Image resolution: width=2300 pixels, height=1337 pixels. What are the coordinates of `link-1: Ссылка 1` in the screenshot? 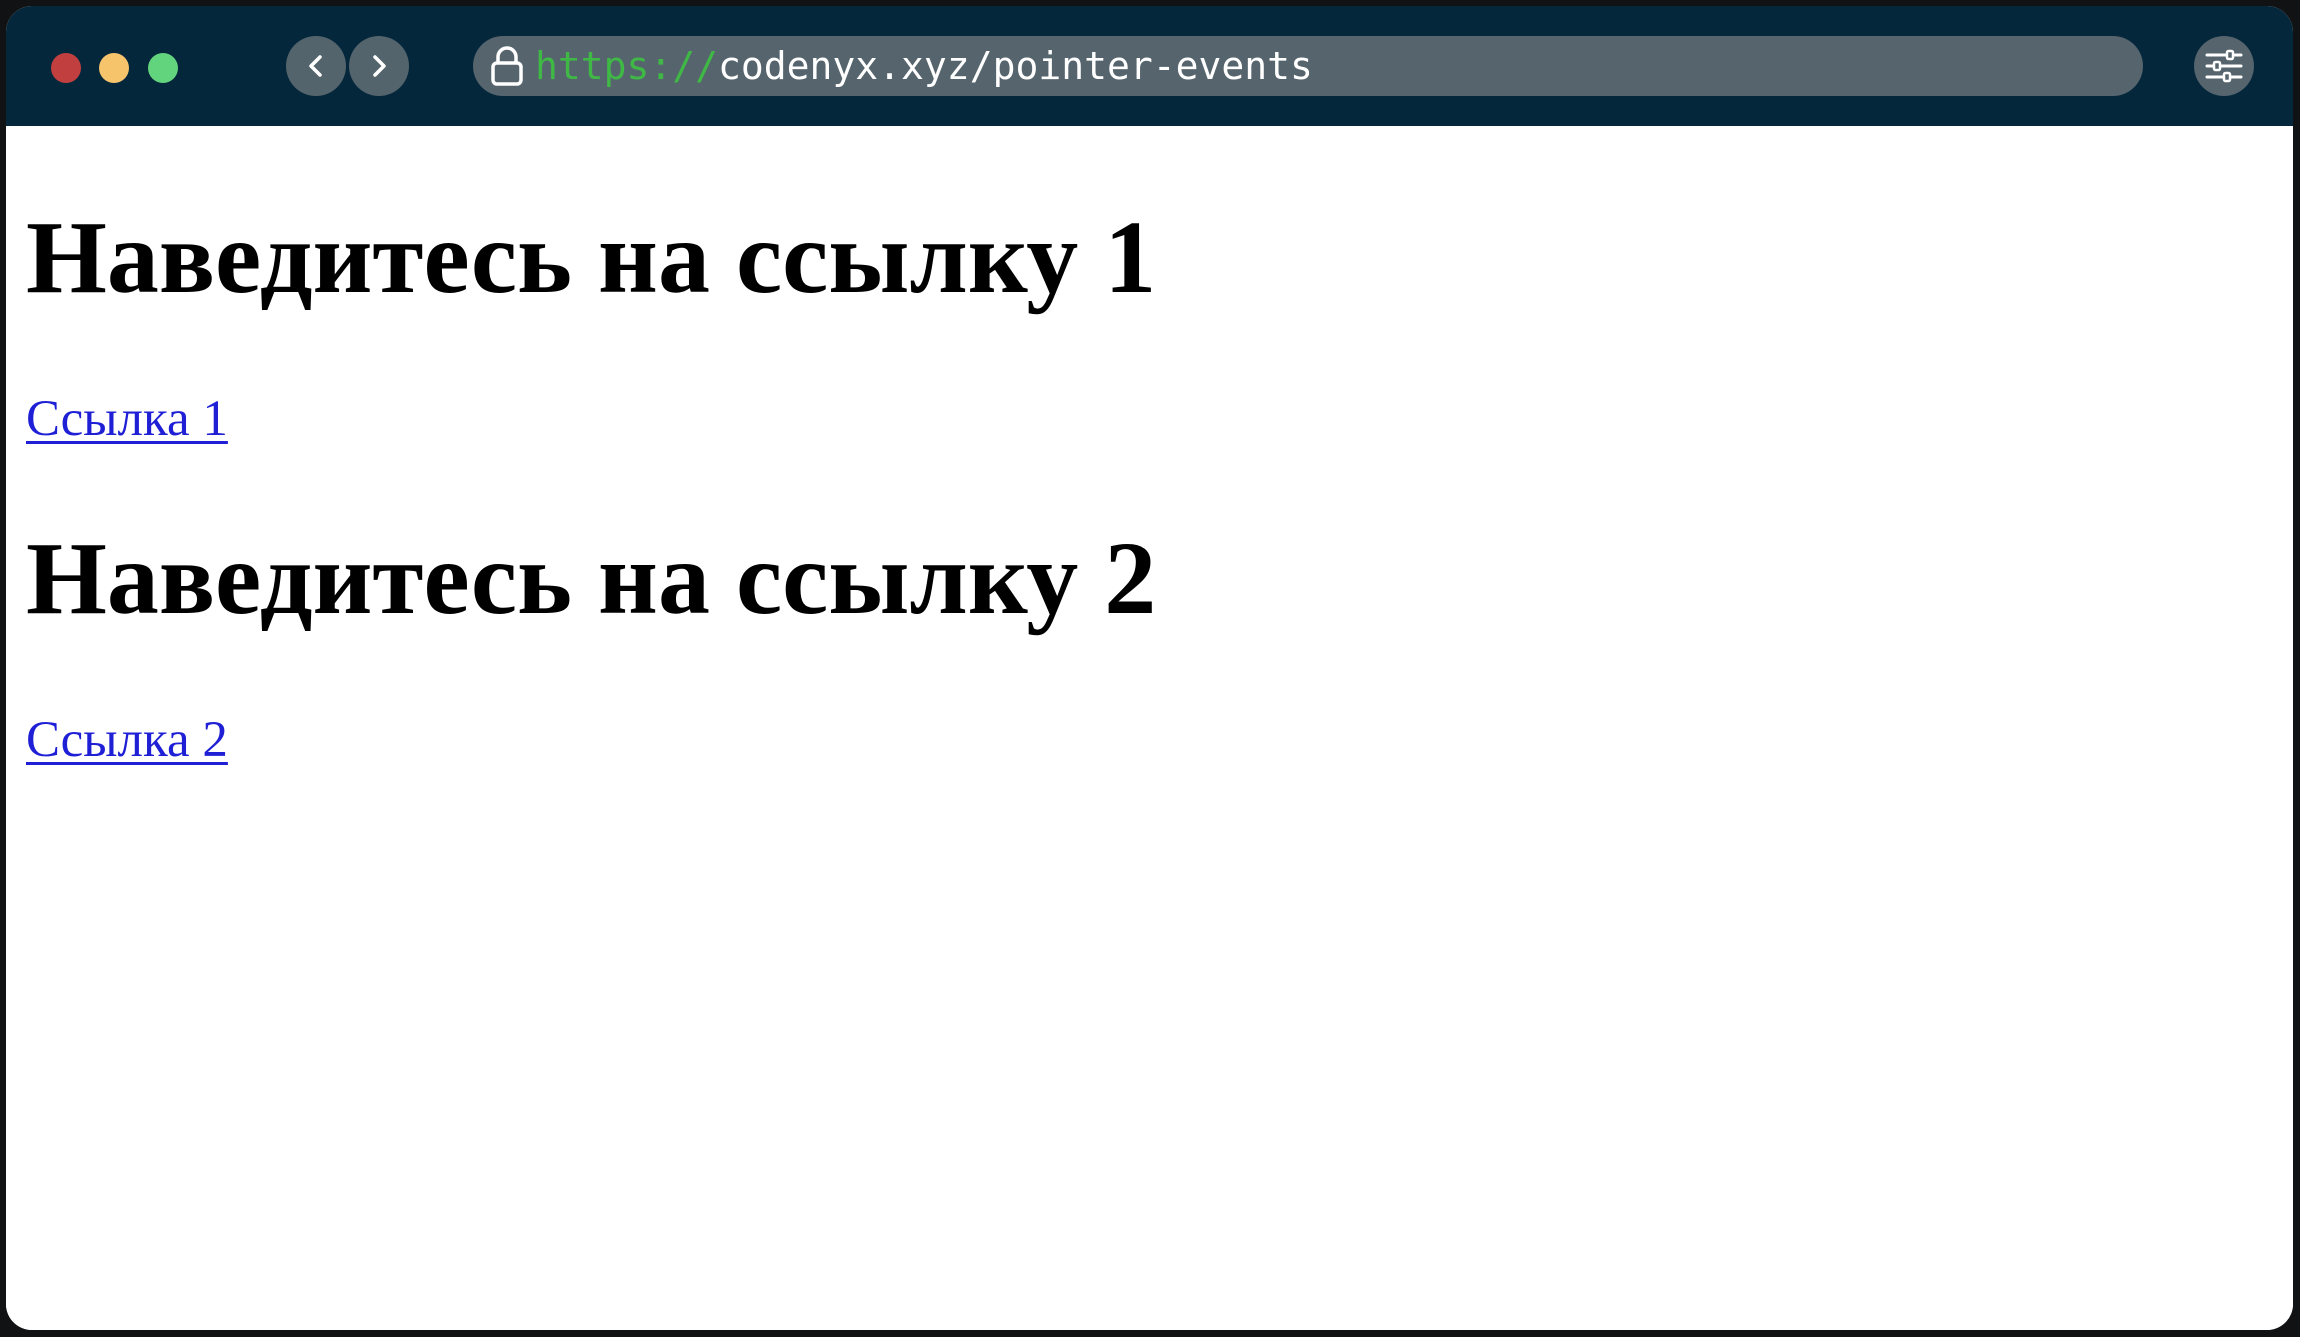 It's located at (127, 419).